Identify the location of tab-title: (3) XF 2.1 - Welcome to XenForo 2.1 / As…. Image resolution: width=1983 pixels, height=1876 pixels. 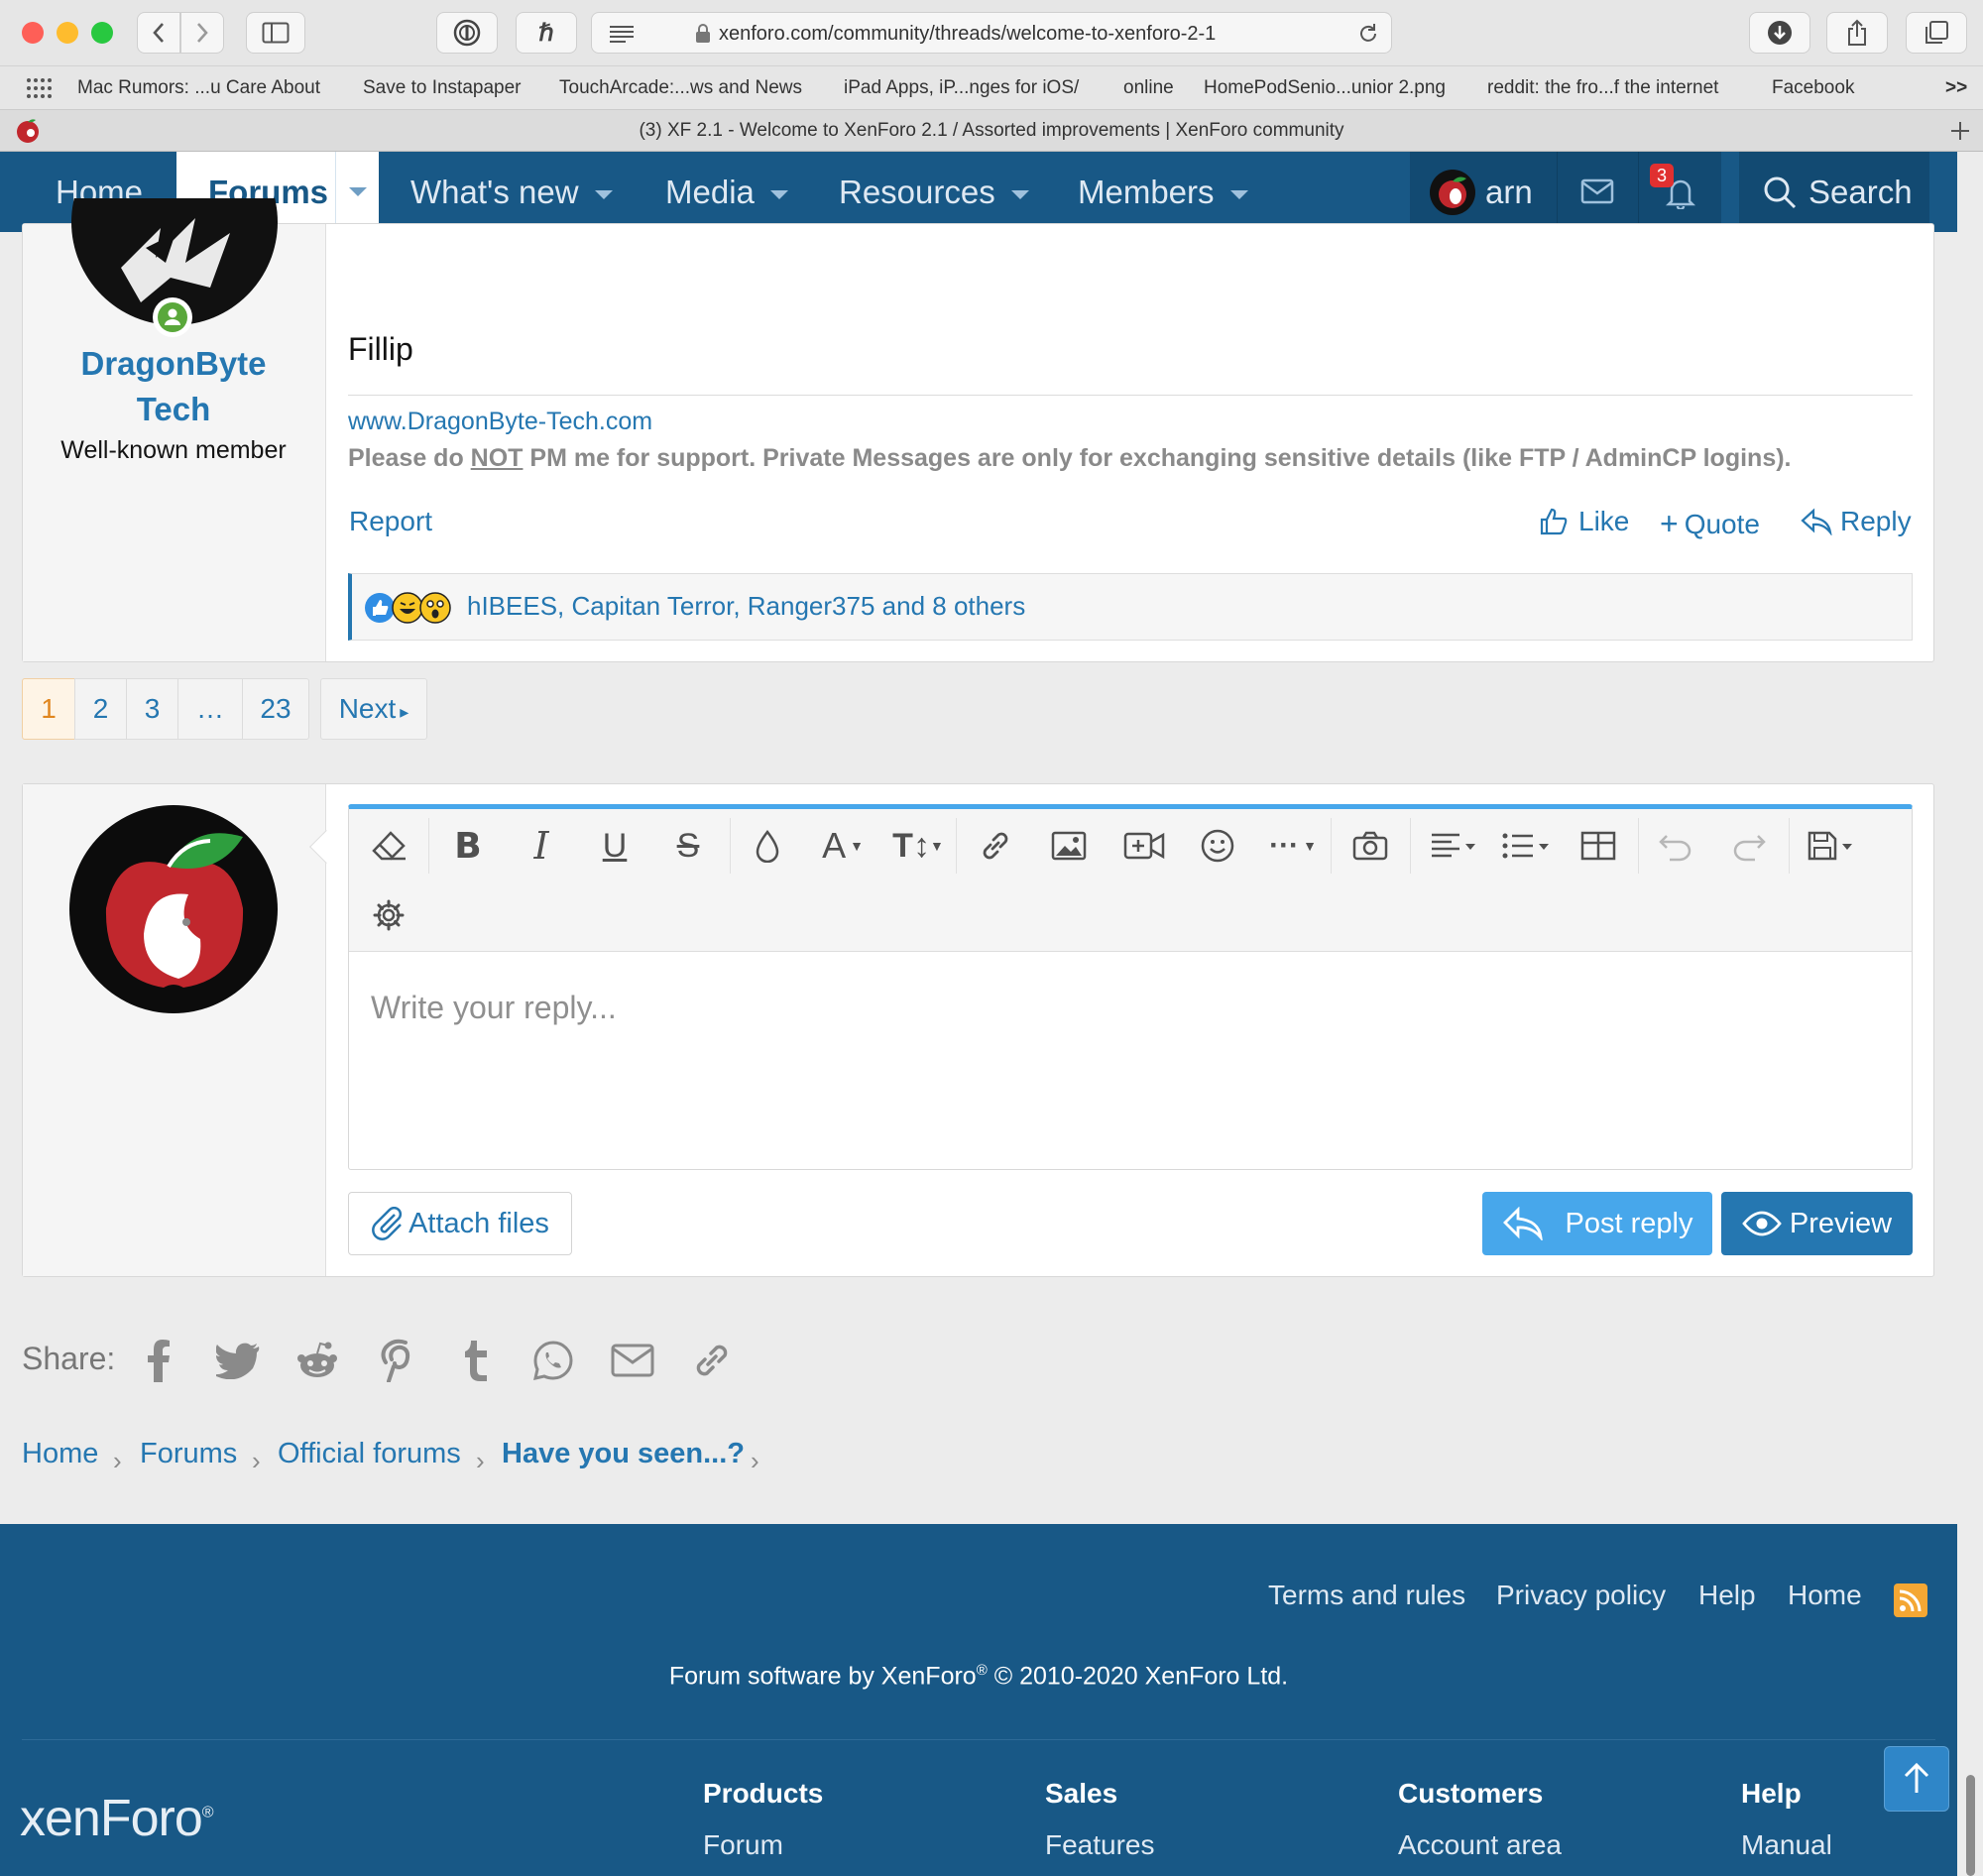
(992, 131).